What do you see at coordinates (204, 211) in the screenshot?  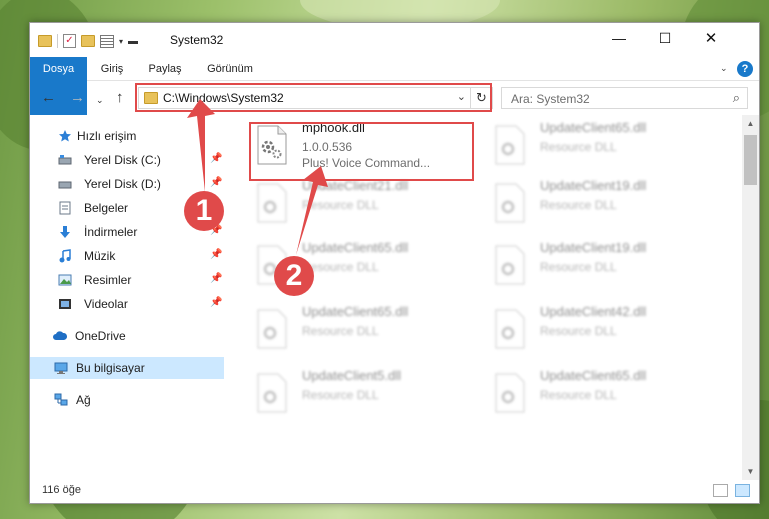 I see `step-badge-1: 1` at bounding box center [204, 211].